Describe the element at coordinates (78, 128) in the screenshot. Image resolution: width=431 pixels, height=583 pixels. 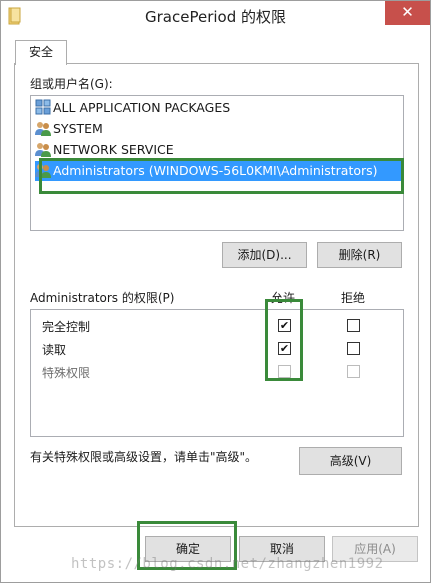
I see `list-item-label: SYSTEM` at that location.